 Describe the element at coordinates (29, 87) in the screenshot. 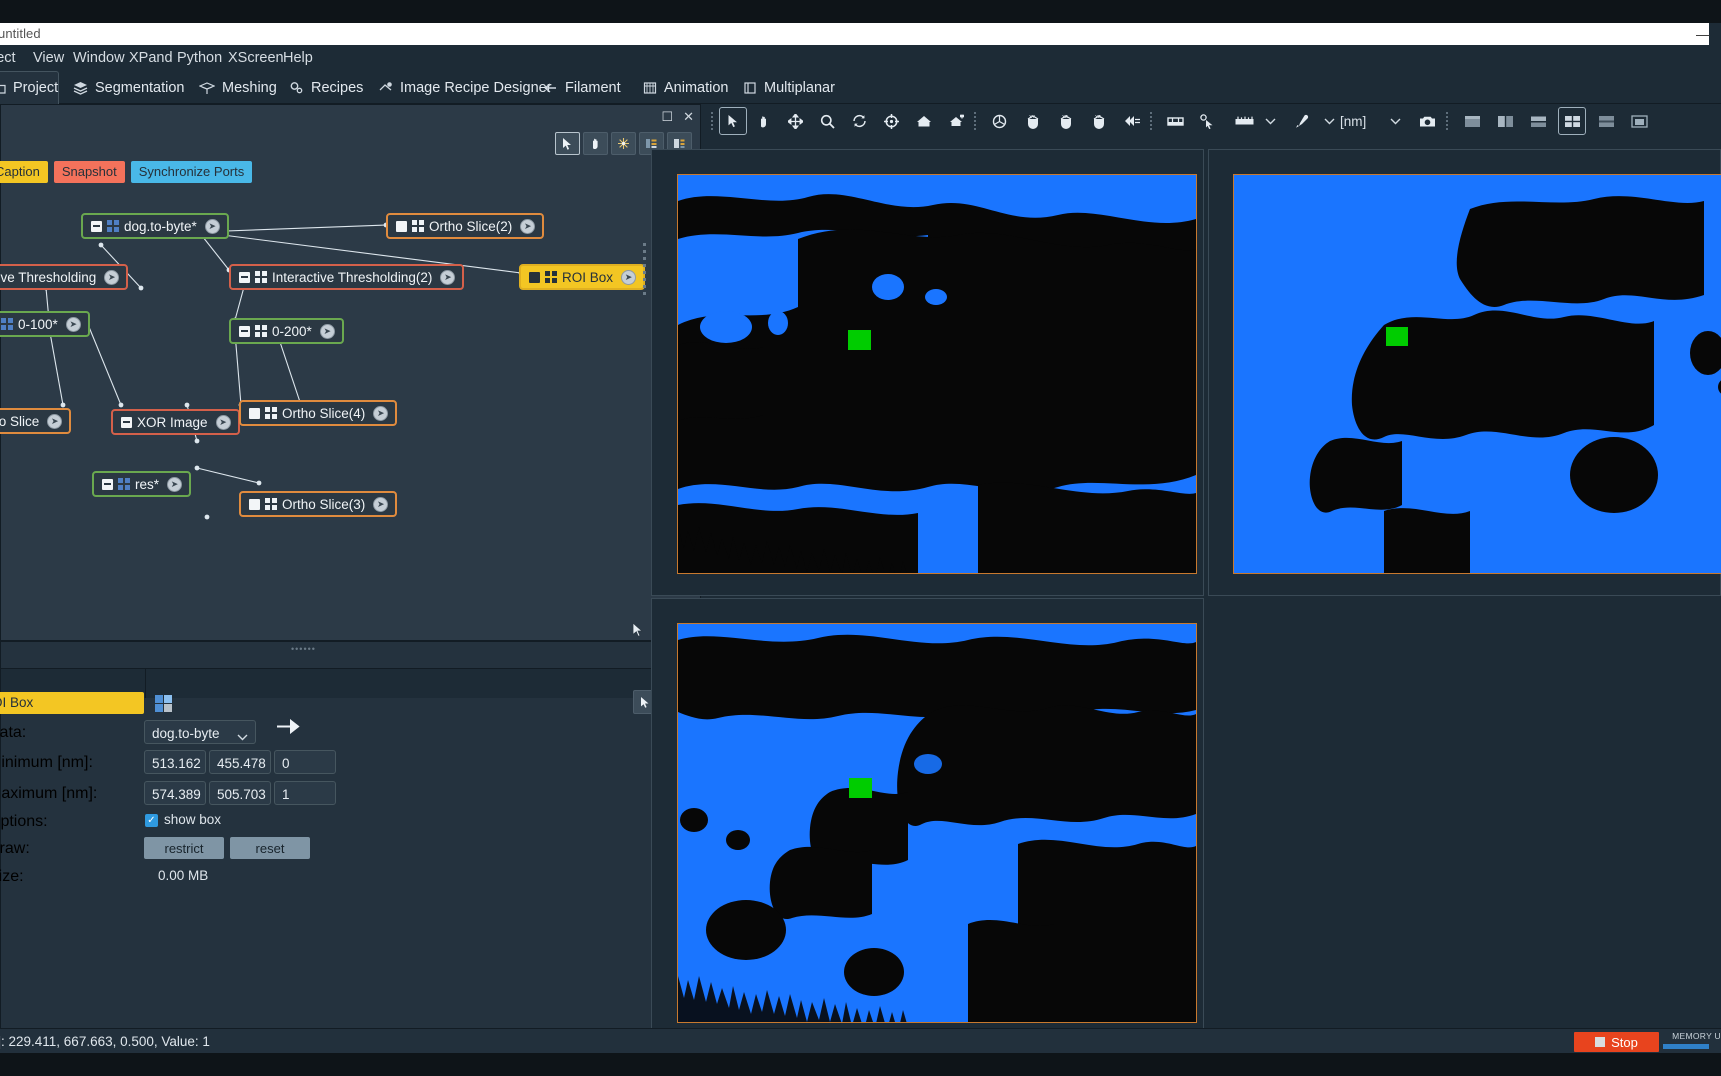

I see `tab-project: Project` at that location.